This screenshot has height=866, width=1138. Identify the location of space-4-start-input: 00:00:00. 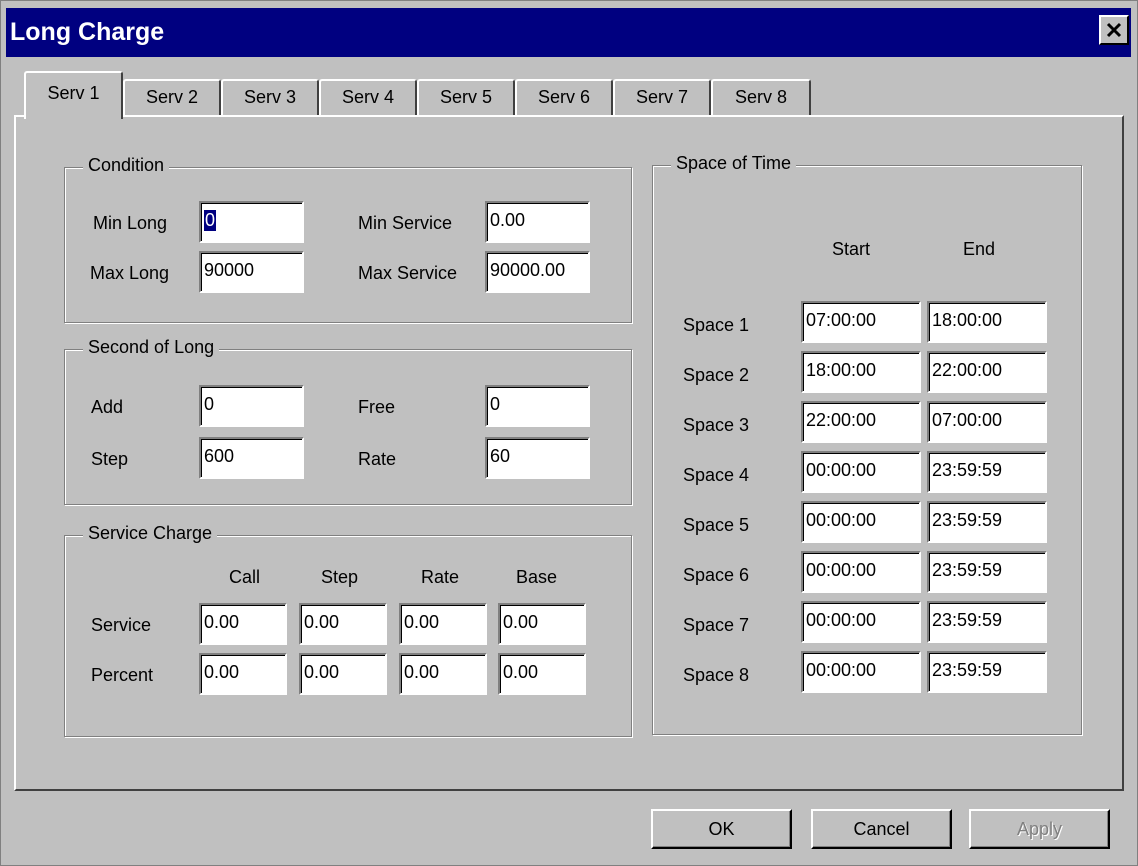
(861, 472).